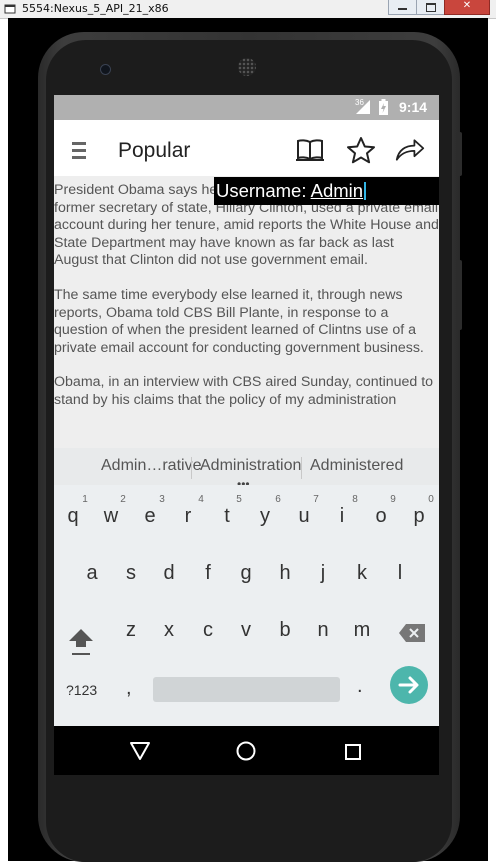 The image size is (496, 862). What do you see at coordinates (365, 191) in the screenshot?
I see `text-cursor` at bounding box center [365, 191].